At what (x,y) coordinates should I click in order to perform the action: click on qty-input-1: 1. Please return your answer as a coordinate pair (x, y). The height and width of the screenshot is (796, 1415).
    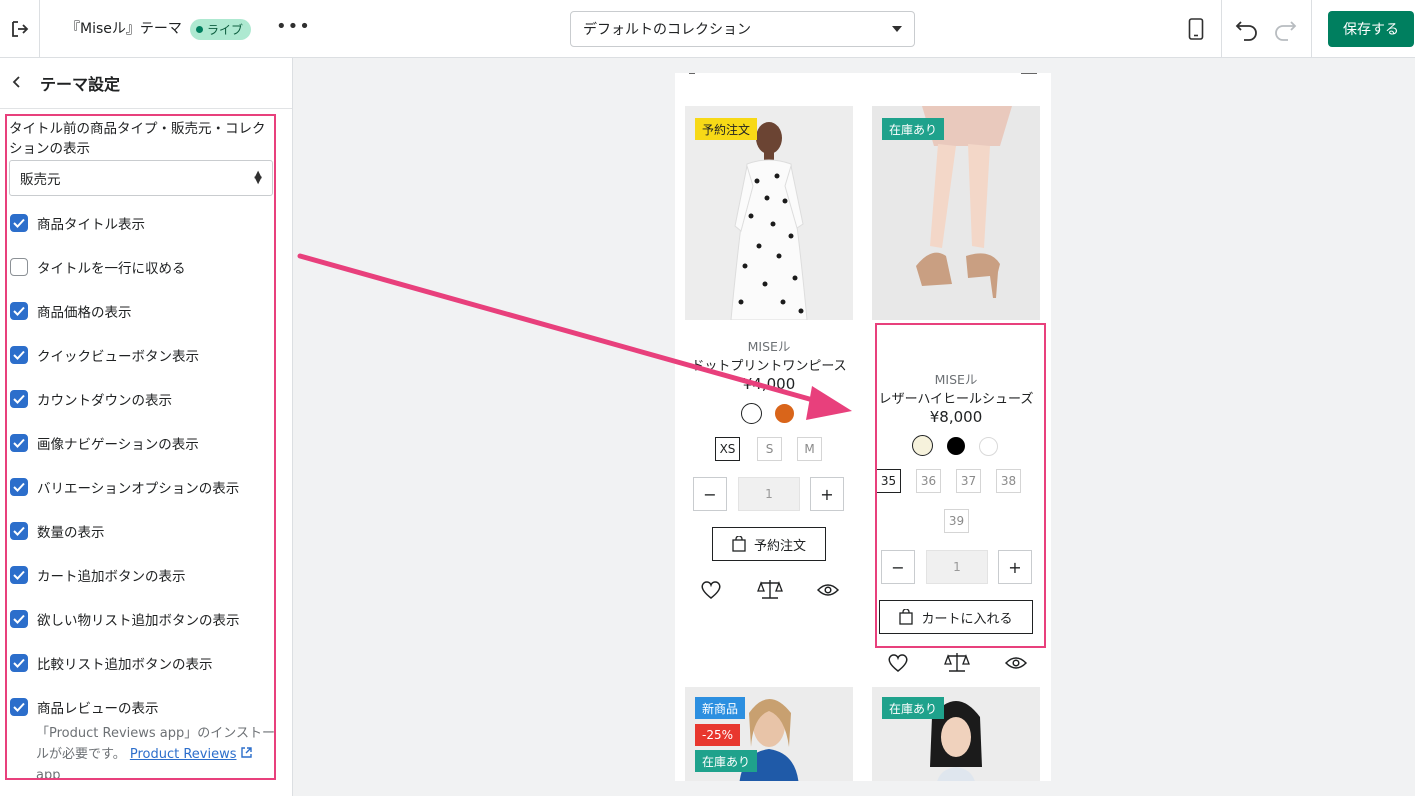
    Looking at the image, I should click on (769, 494).